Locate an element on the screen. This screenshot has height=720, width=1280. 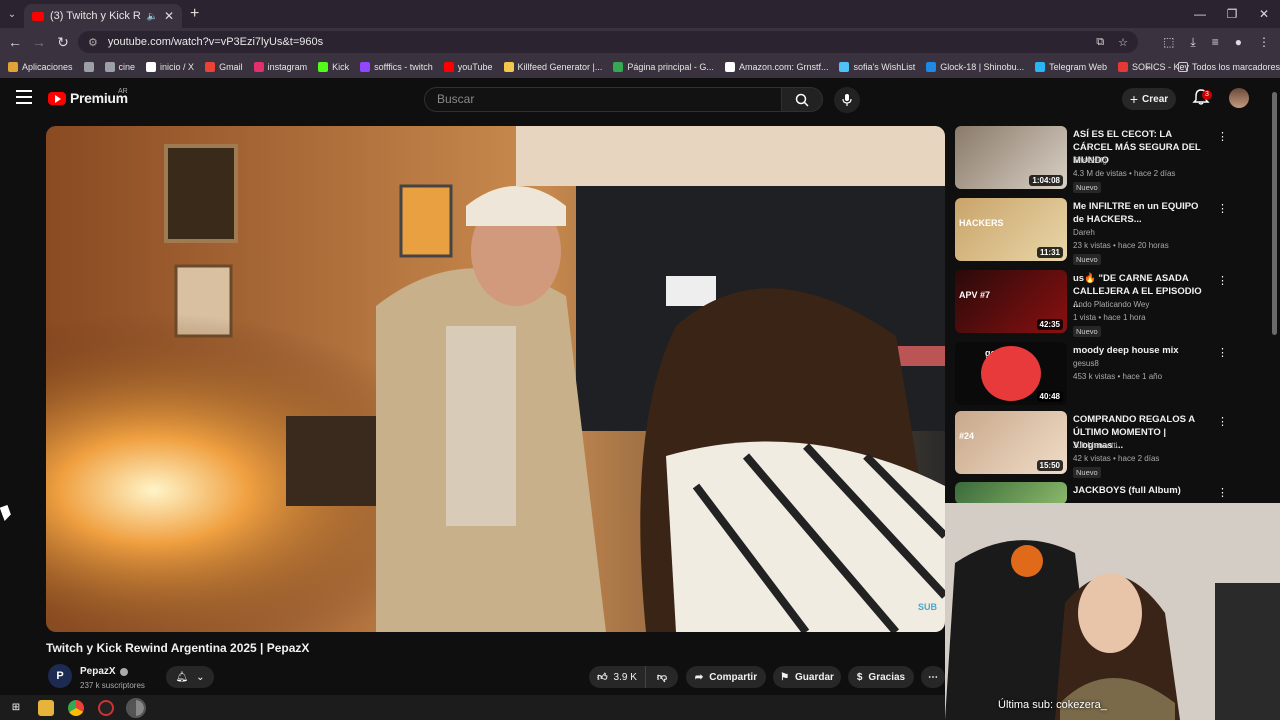
restore-button: ❐ is located at coordinates (1232, 14).